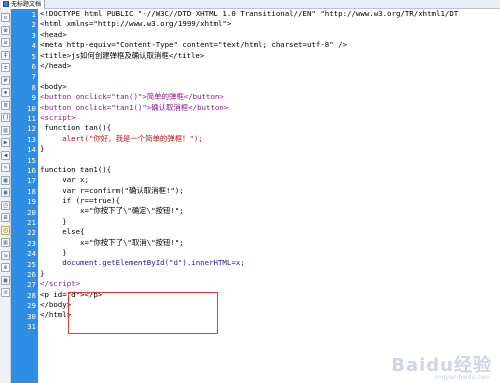 The height and width of the screenshot is (383, 500). Describe the element at coordinates (5, 30) in the screenshot. I see `split-view-tool: ※` at that location.